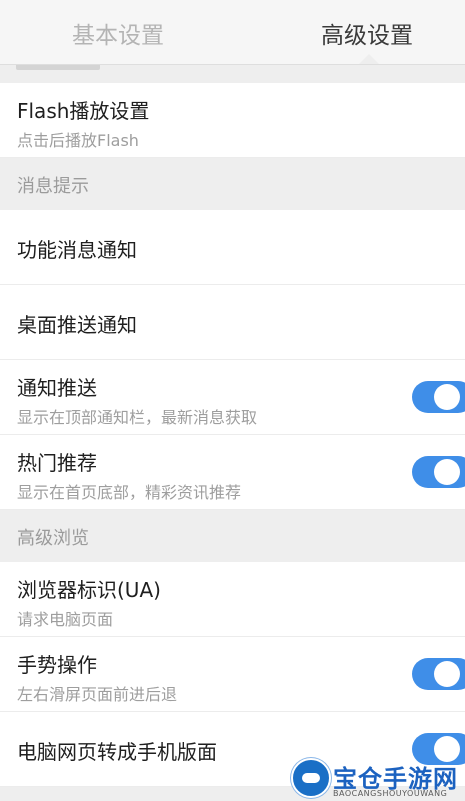  What do you see at coordinates (58, 67) in the screenshot?
I see `clipped-header-text` at bounding box center [58, 67].